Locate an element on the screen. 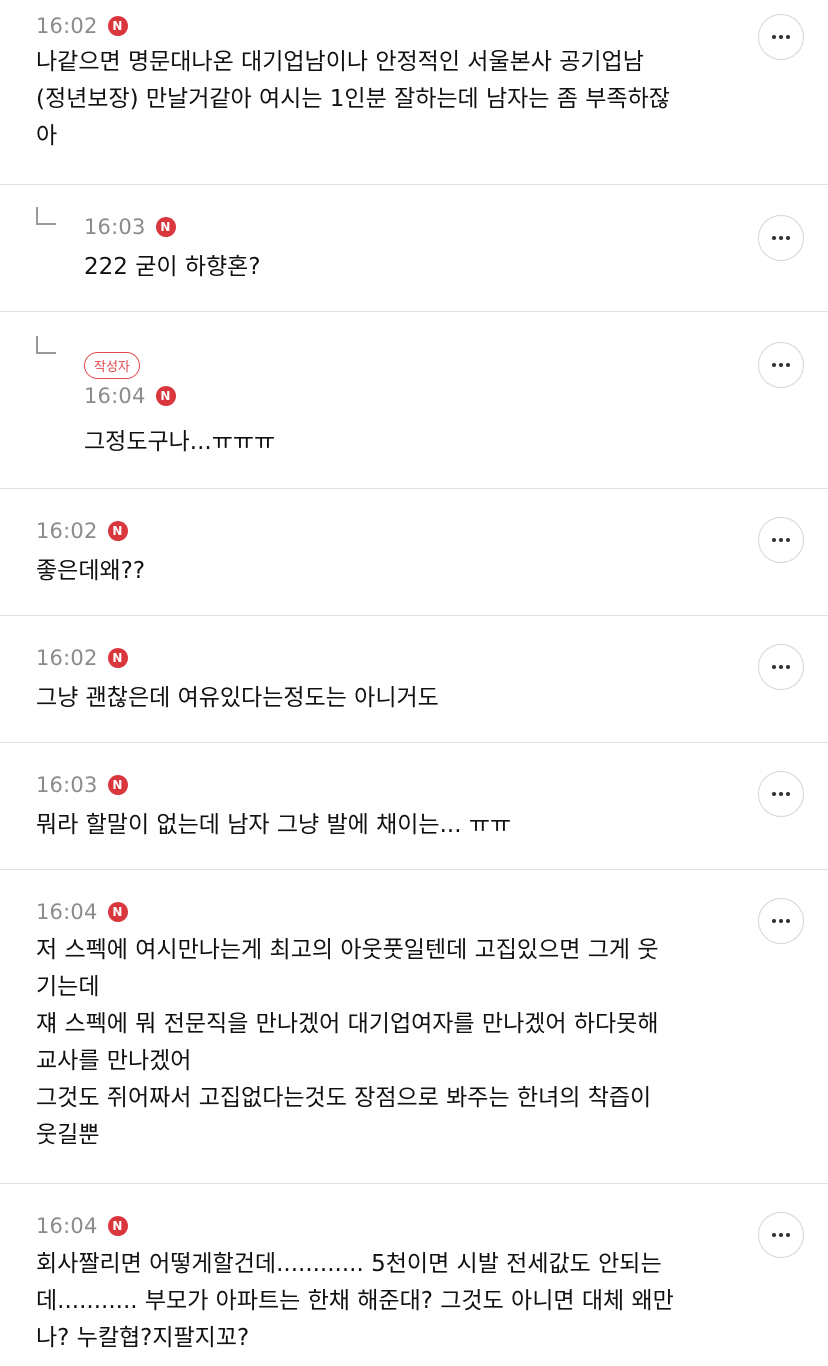 The height and width of the screenshot is (1366, 828). author-badge: 작성자 is located at coordinates (112, 365).